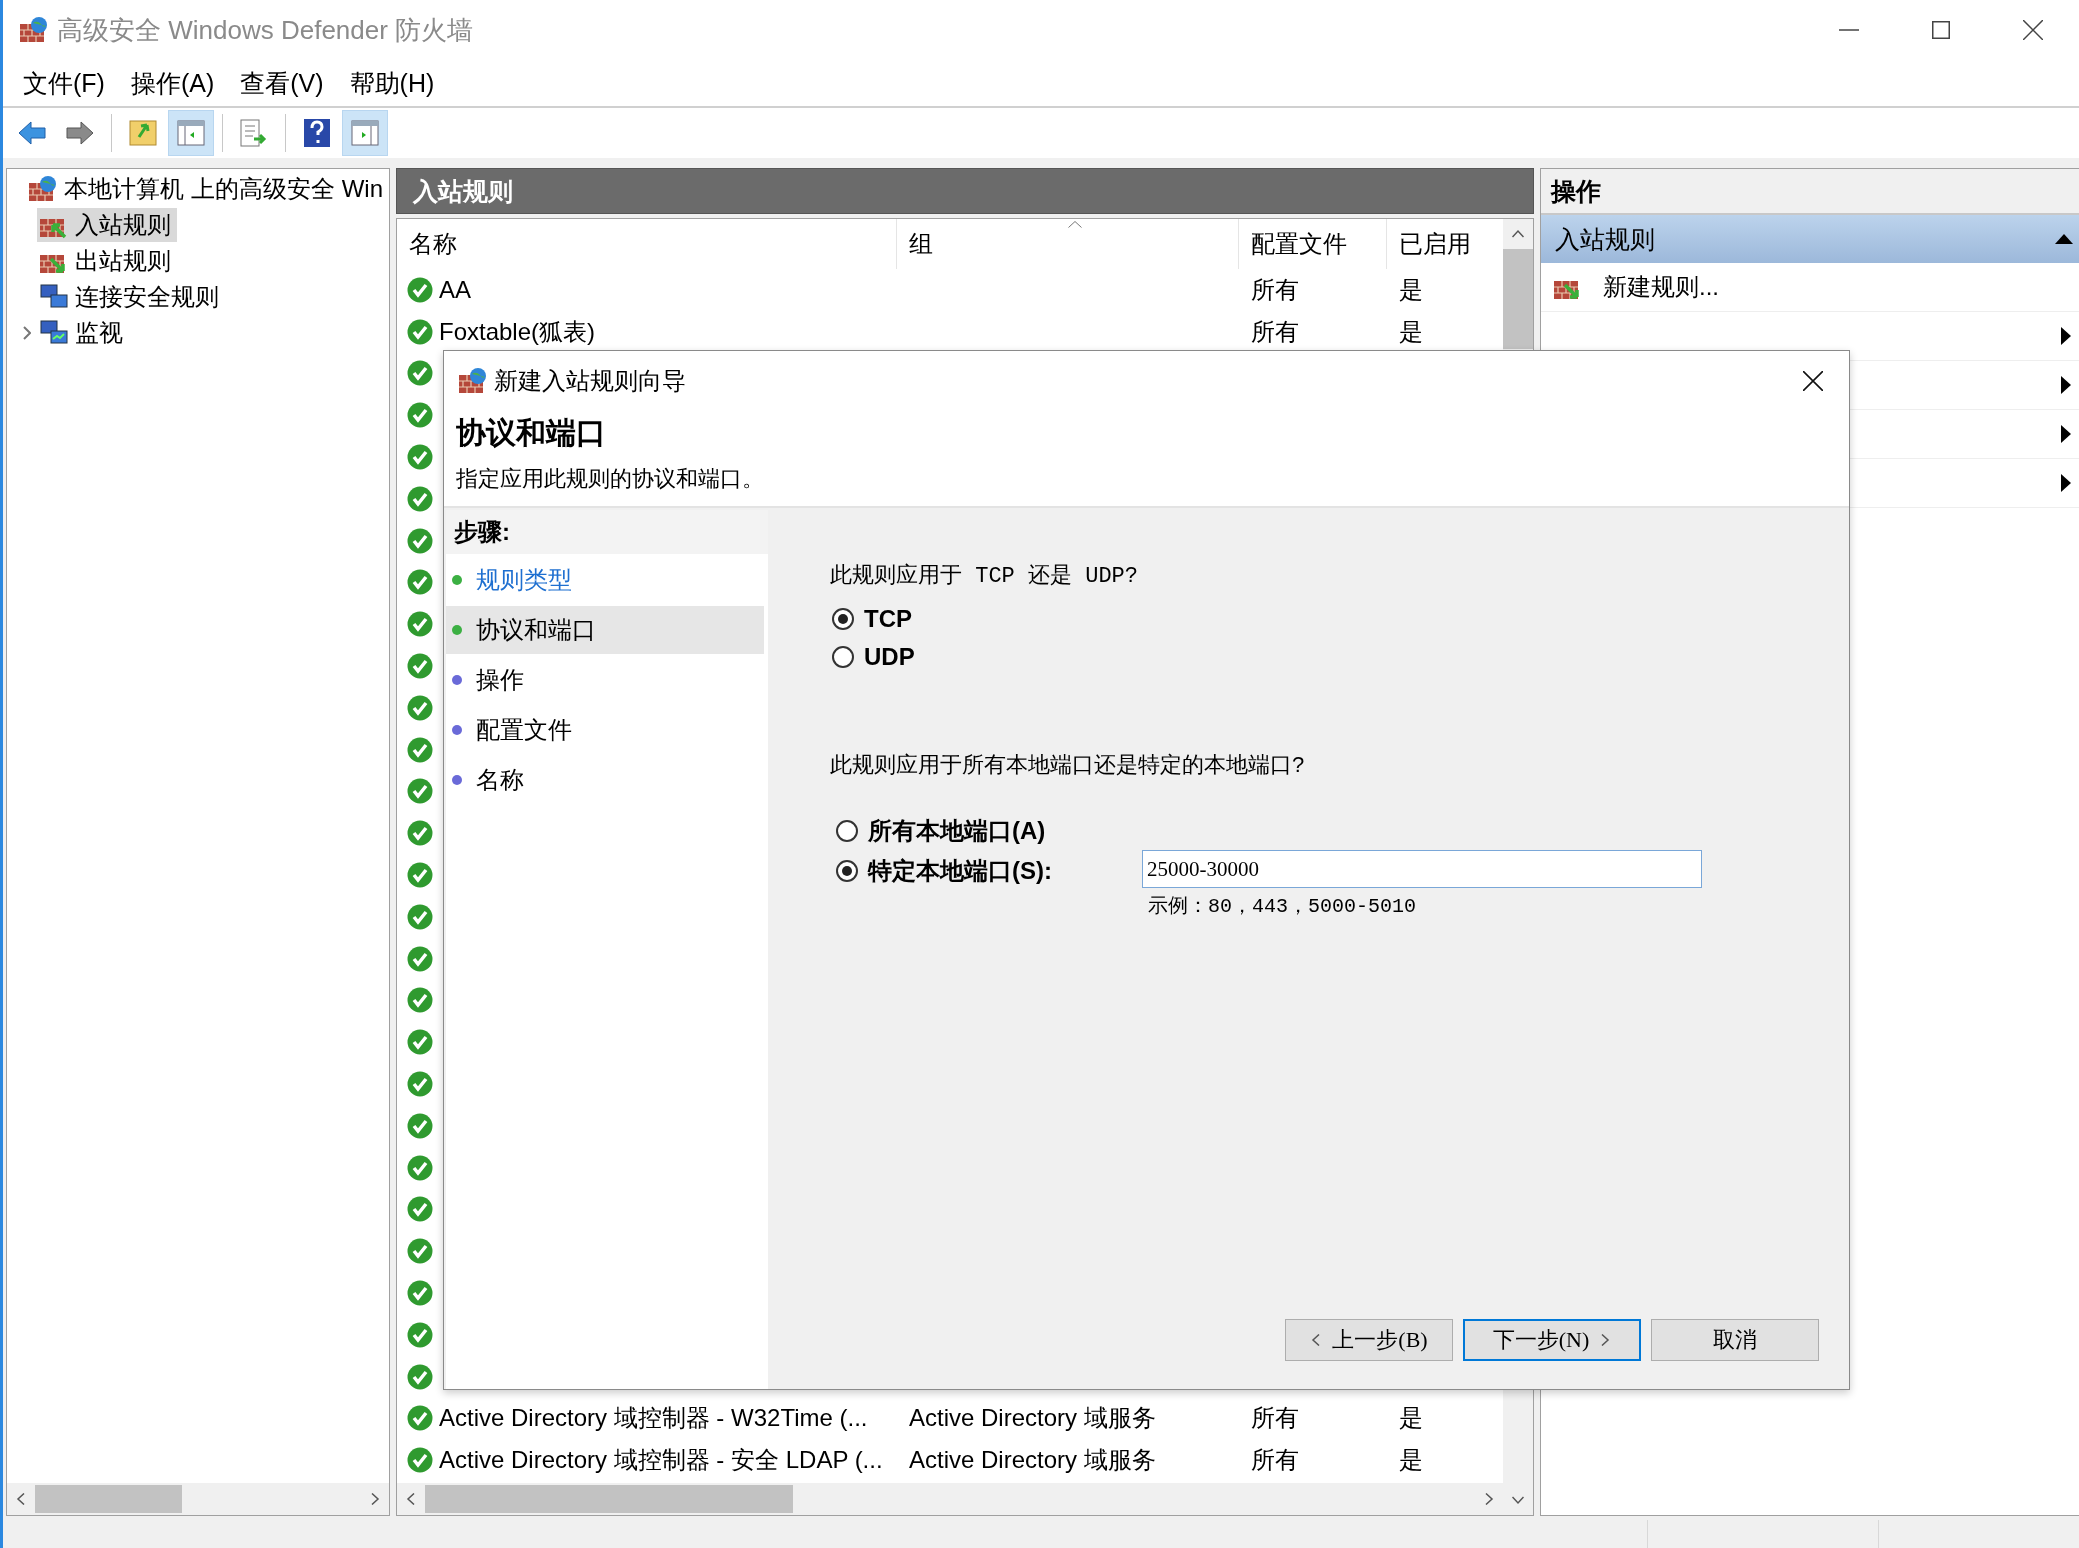 The height and width of the screenshot is (1548, 2079). I want to click on step-item: 协议和端口, so click(605, 630).